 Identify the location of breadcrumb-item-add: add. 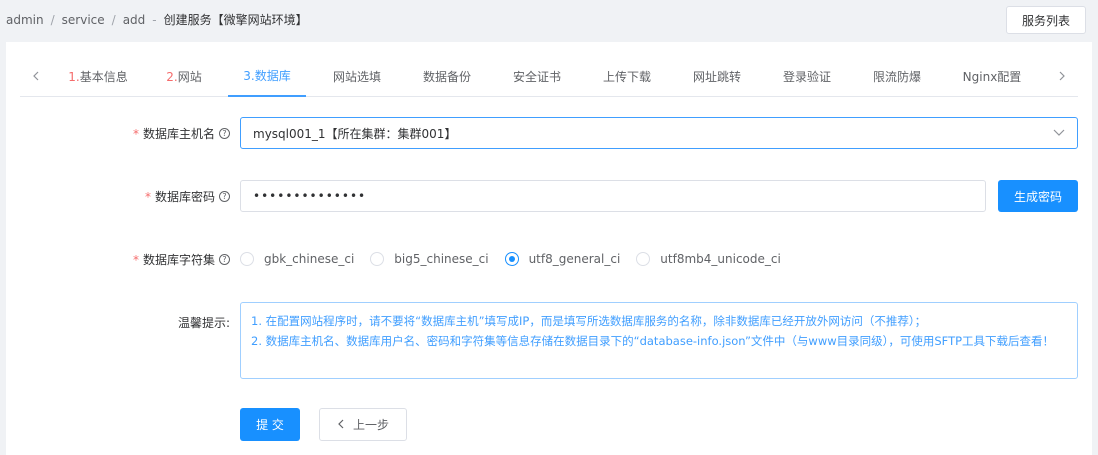
(134, 20).